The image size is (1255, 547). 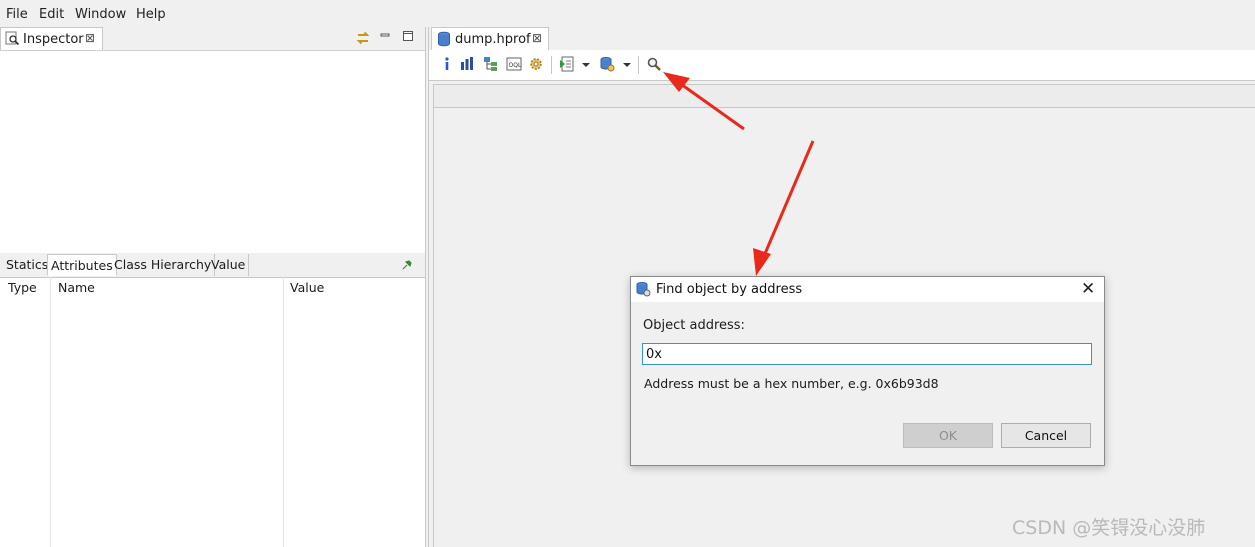 I want to click on watermark: CSDN @笑锝没心没肺, so click(x=1109, y=528).